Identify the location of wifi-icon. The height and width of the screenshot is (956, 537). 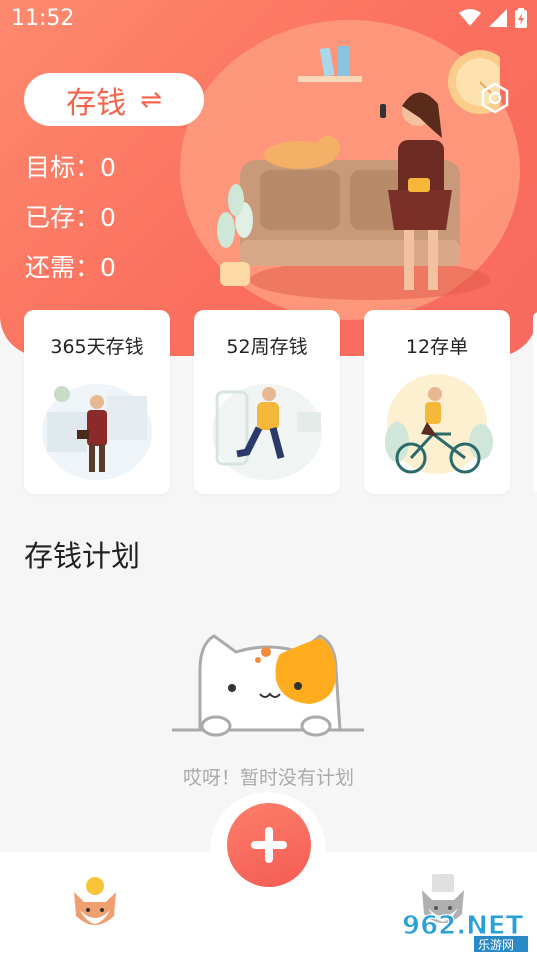
(470, 17).